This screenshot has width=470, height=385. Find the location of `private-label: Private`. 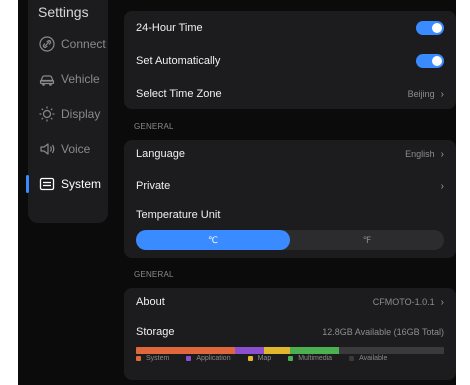

private-label: Private is located at coordinates (153, 186).